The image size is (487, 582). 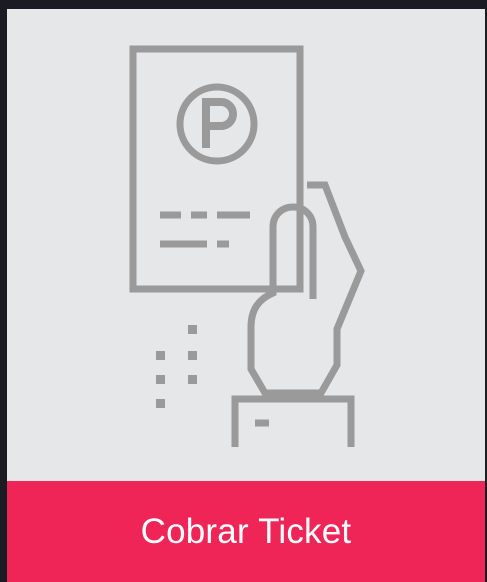 What do you see at coordinates (219, 123) in the screenshot?
I see `parking-letter` at bounding box center [219, 123].